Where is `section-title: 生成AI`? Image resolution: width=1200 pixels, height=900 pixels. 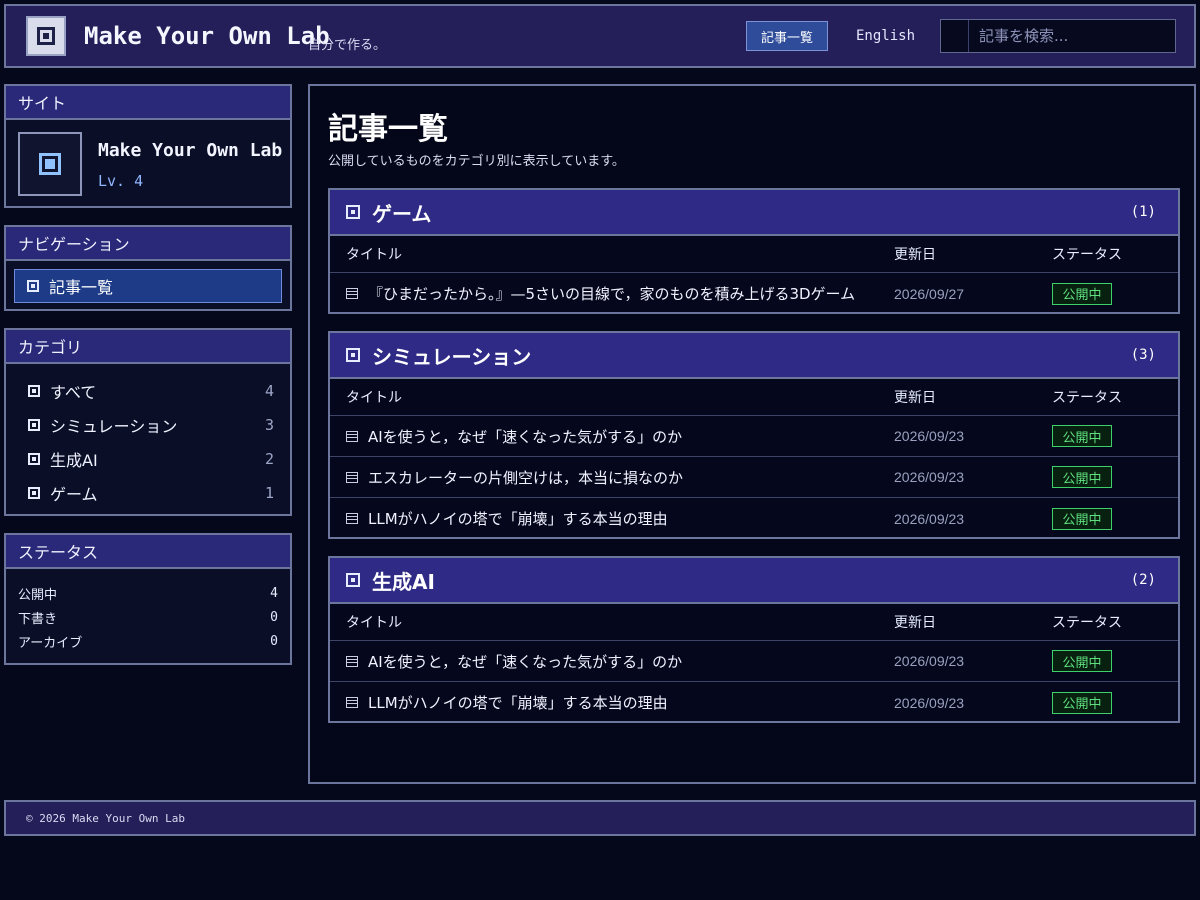 section-title: 生成AI is located at coordinates (403, 581).